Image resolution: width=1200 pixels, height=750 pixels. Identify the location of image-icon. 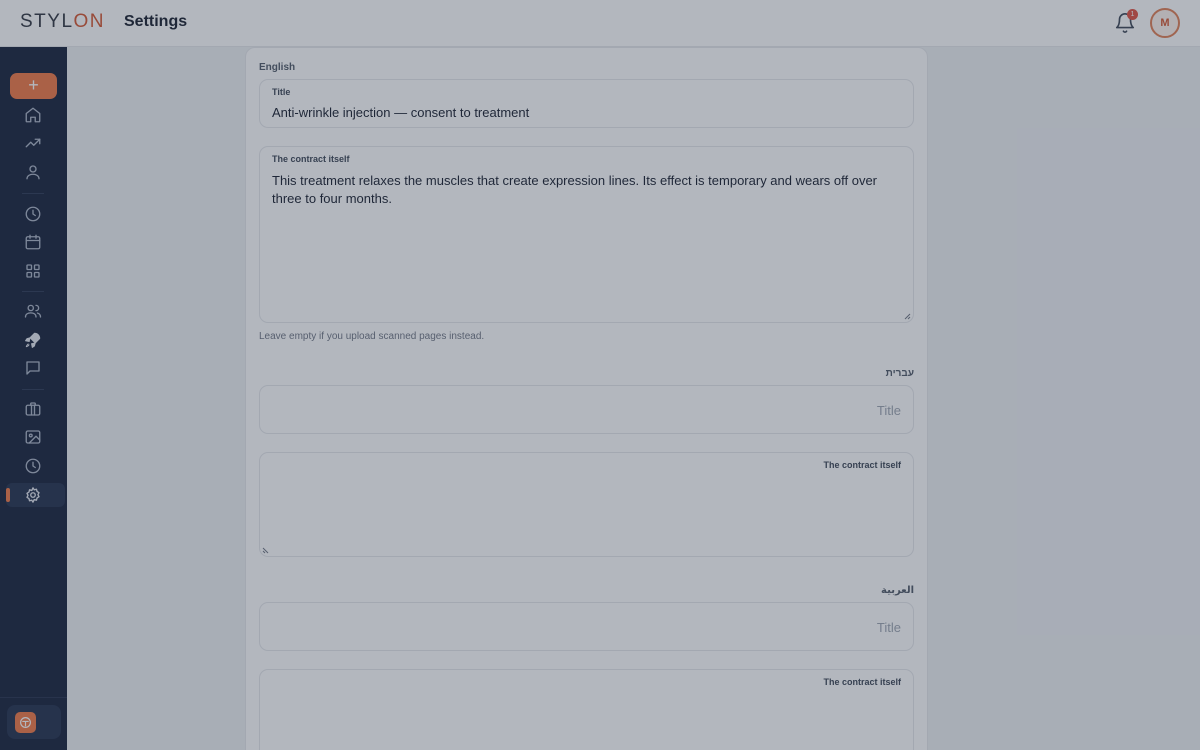
(33, 437).